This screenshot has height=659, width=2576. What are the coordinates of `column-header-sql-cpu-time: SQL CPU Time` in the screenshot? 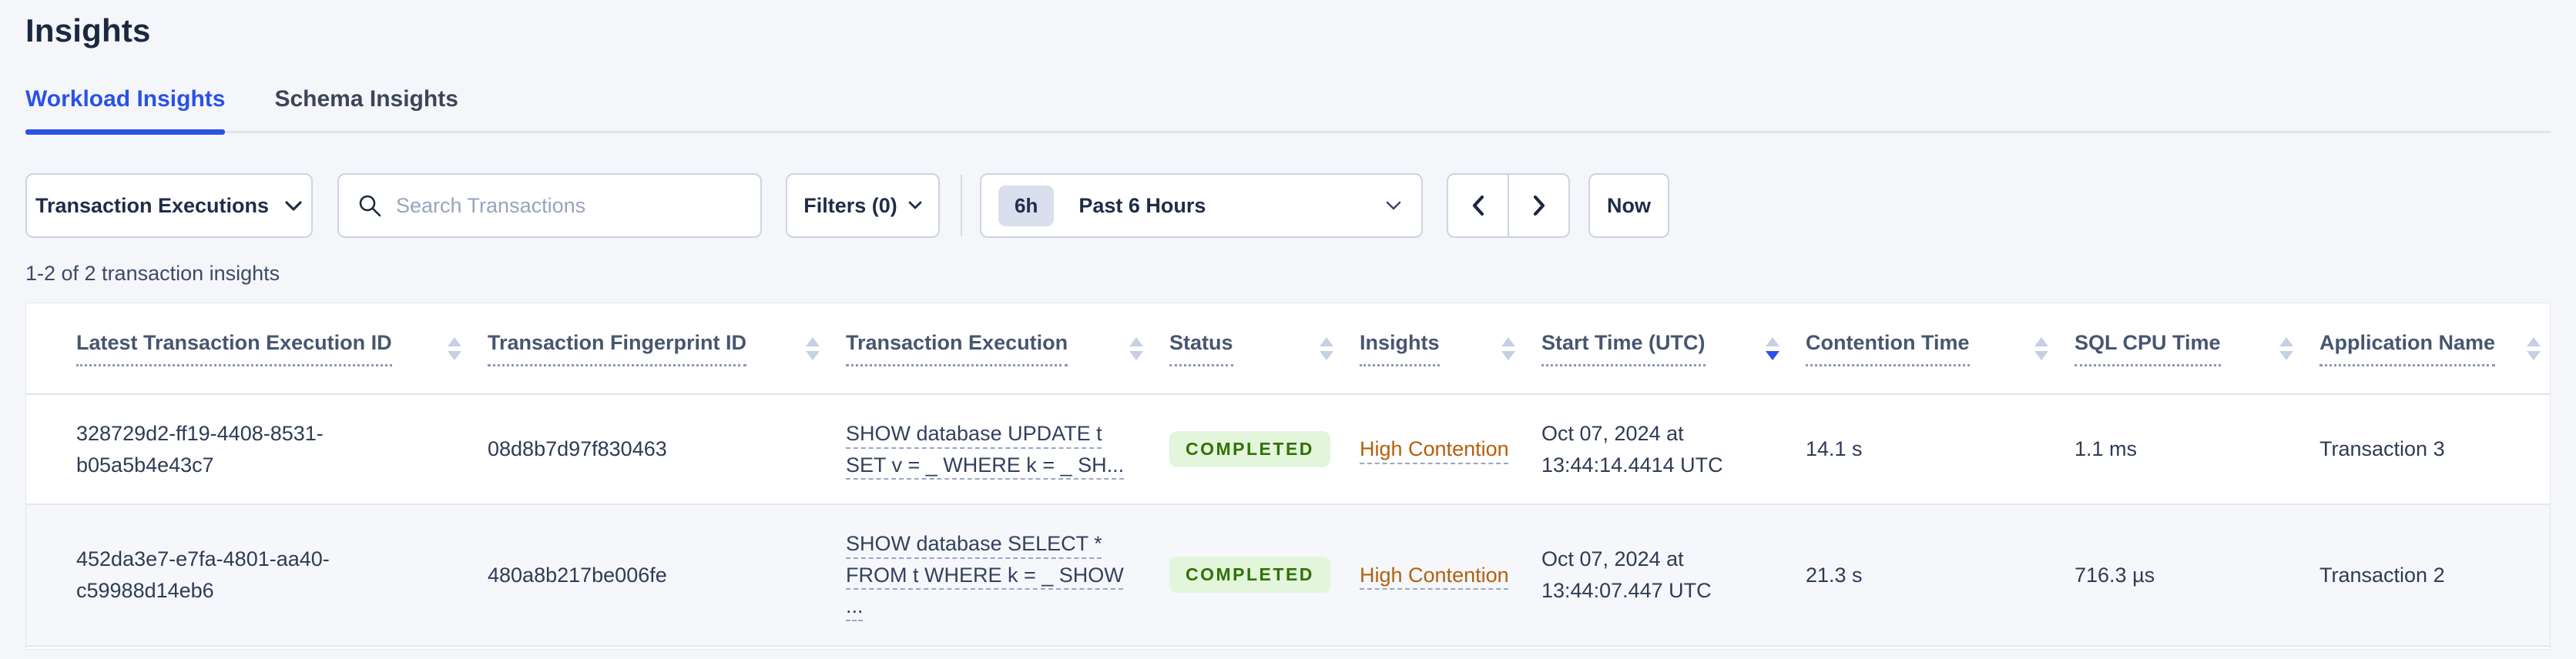 It's located at (2148, 348).